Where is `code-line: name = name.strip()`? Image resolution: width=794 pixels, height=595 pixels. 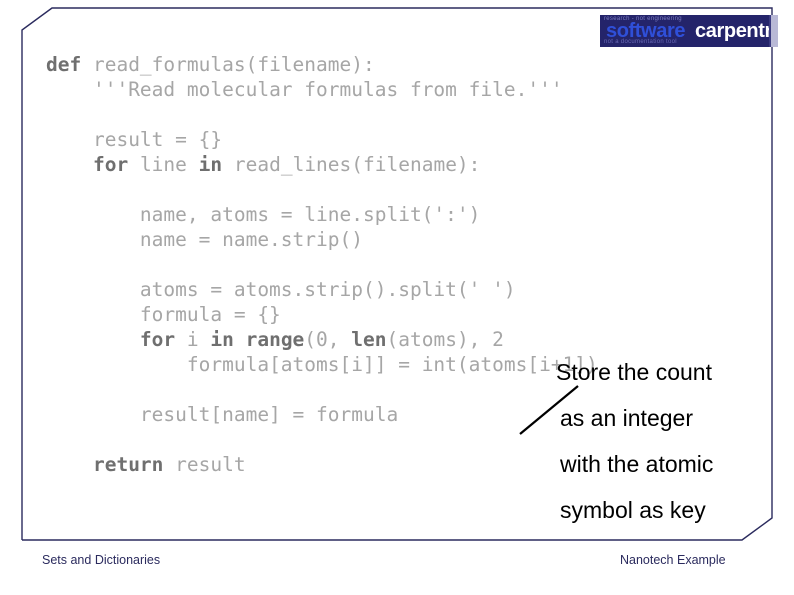
code-line: name = name.strip() is located at coordinates (396, 239).